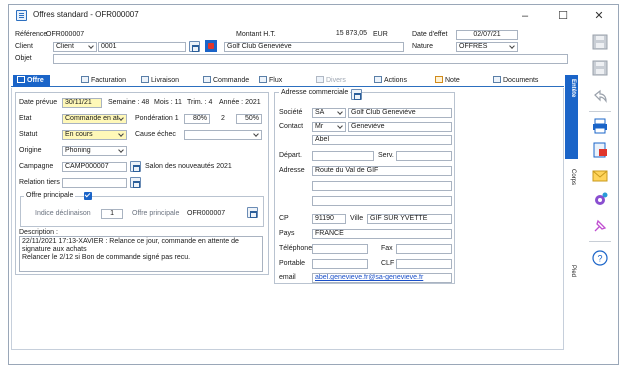 This screenshot has height=369, width=627. What do you see at coordinates (75, 47) in the screenshot?
I see `client-type-select: Client` at bounding box center [75, 47].